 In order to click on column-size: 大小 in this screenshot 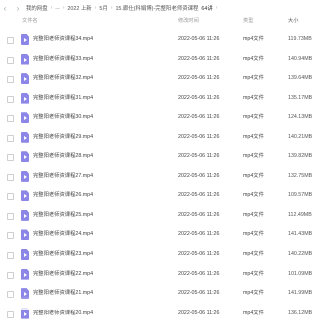, I will do `click(293, 21)`.